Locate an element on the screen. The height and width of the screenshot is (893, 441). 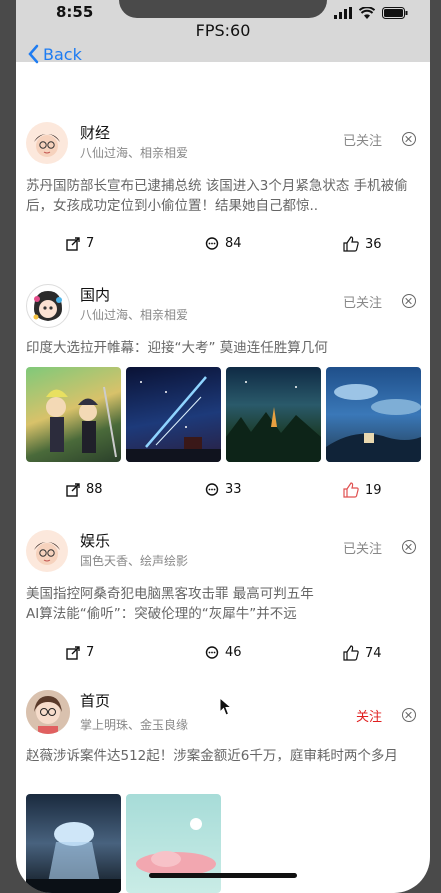
comment-button: 84 is located at coordinates (223, 243).